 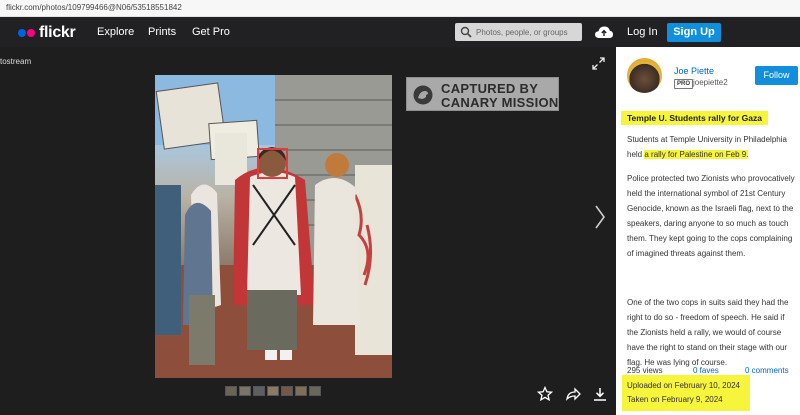 I want to click on faves-link: 0 faves, so click(x=706, y=370).